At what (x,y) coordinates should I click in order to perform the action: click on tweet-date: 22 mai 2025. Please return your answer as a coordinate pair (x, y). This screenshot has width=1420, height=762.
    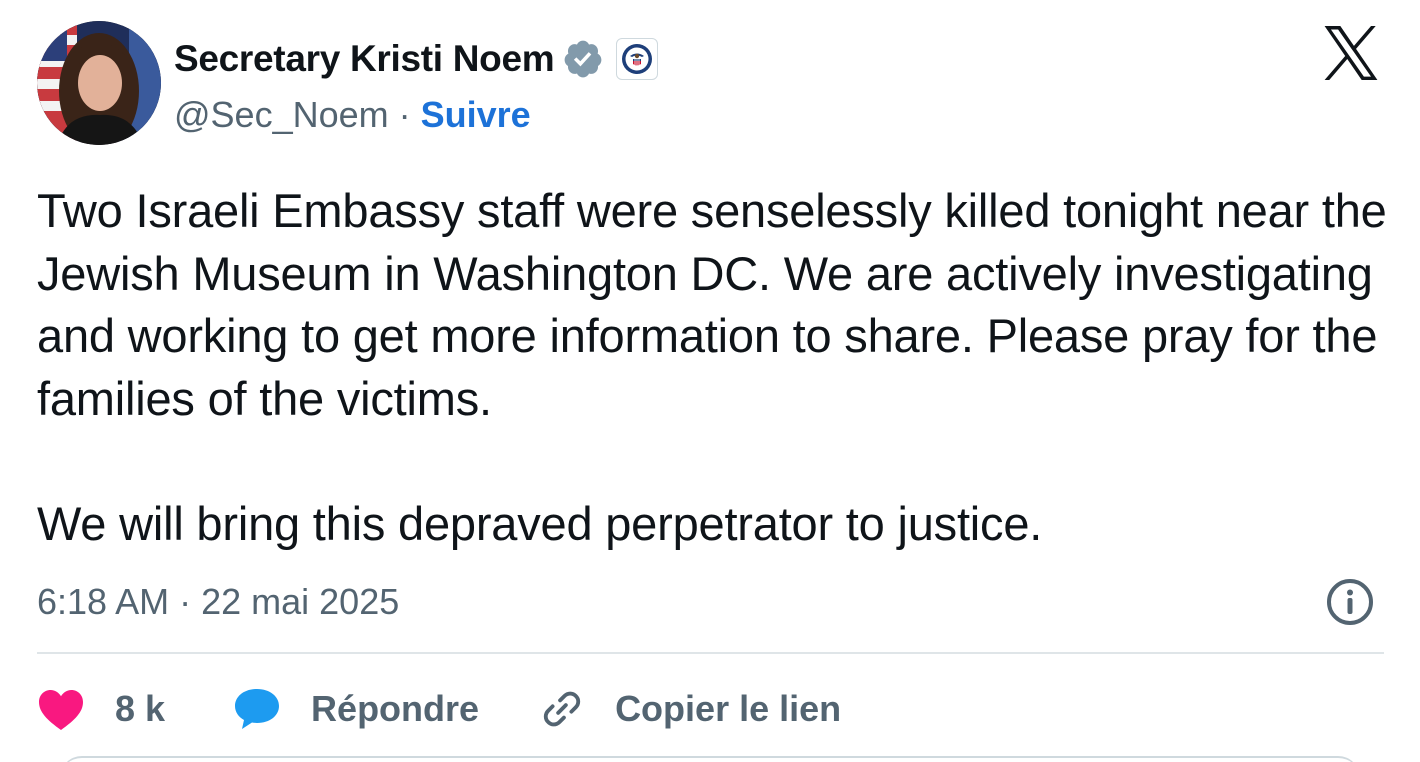
    Looking at the image, I should click on (300, 601).